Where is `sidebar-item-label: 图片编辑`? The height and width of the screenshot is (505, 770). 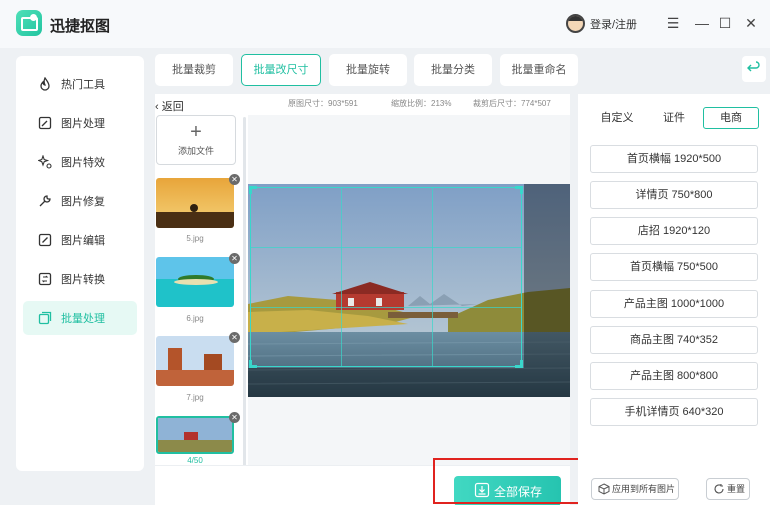
sidebar-item-label: 图片编辑 is located at coordinates (83, 241).